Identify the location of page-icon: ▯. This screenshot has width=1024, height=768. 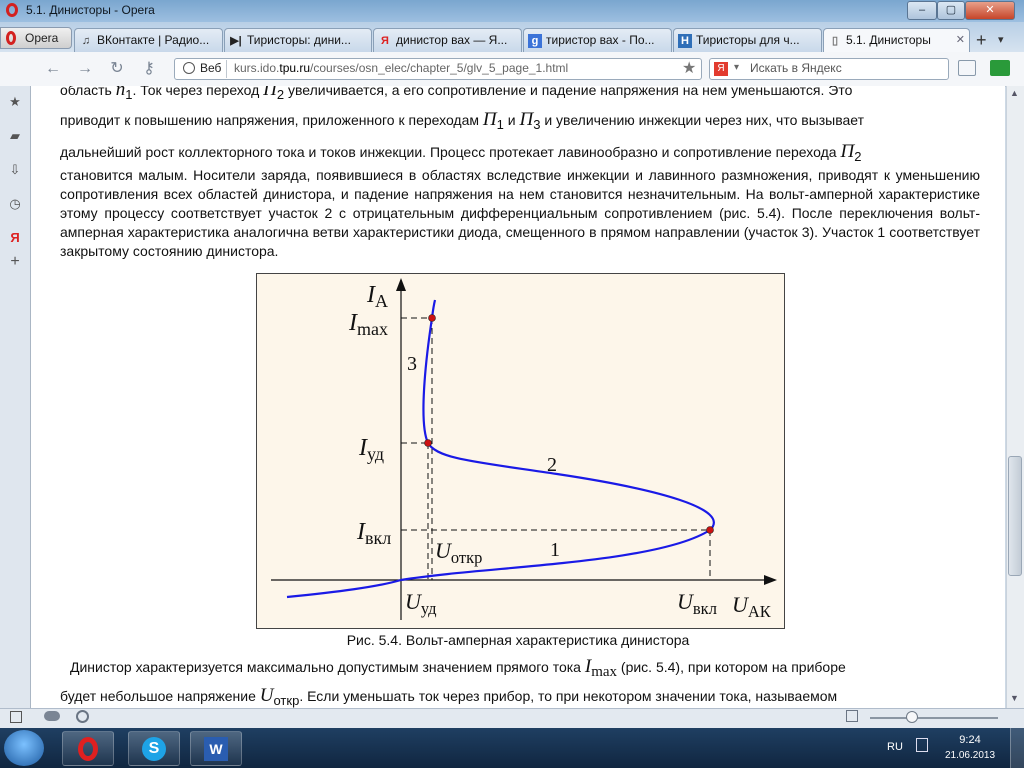
(835, 41).